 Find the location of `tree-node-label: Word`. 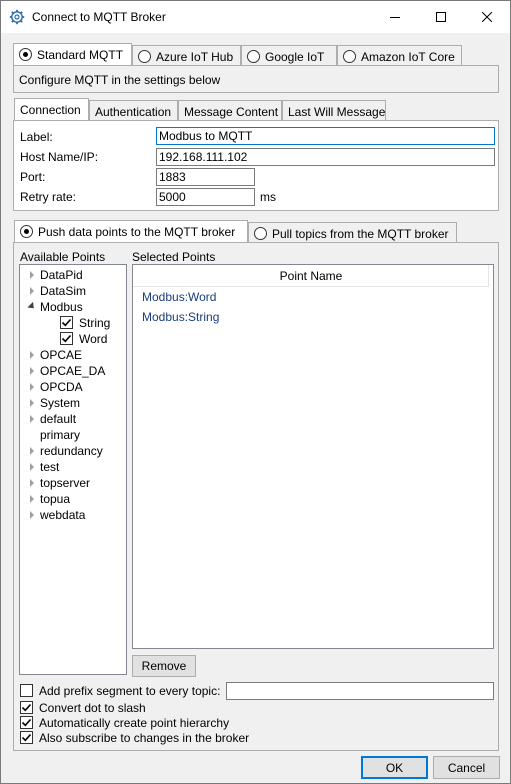

tree-node-label: Word is located at coordinates (93, 339).